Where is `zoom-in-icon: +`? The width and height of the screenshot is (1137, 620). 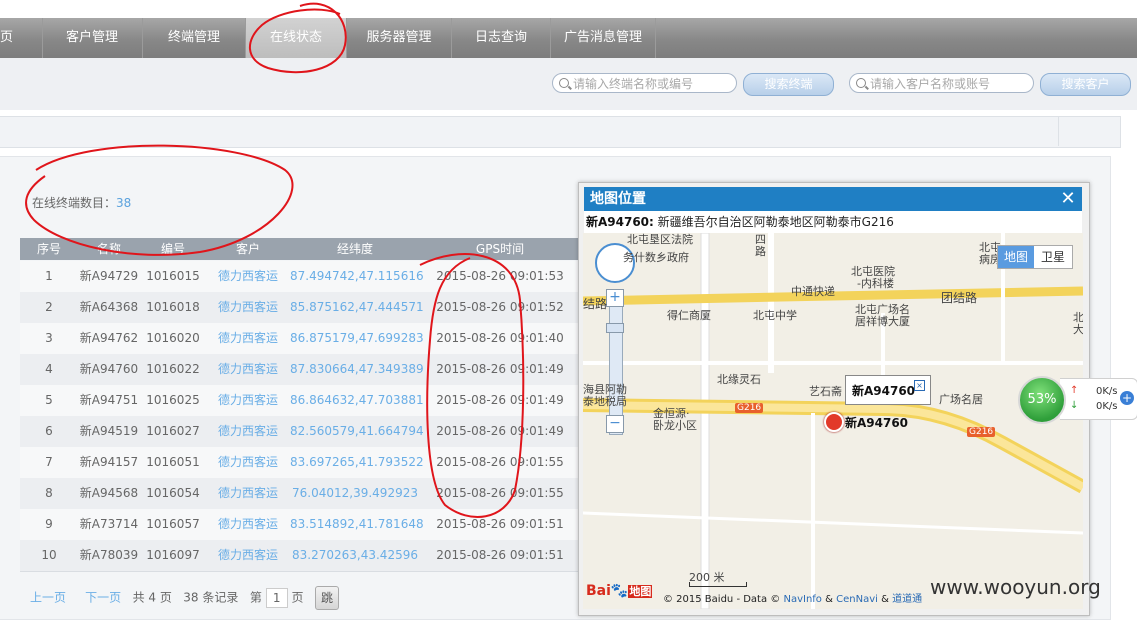 zoom-in-icon: + is located at coordinates (615, 298).